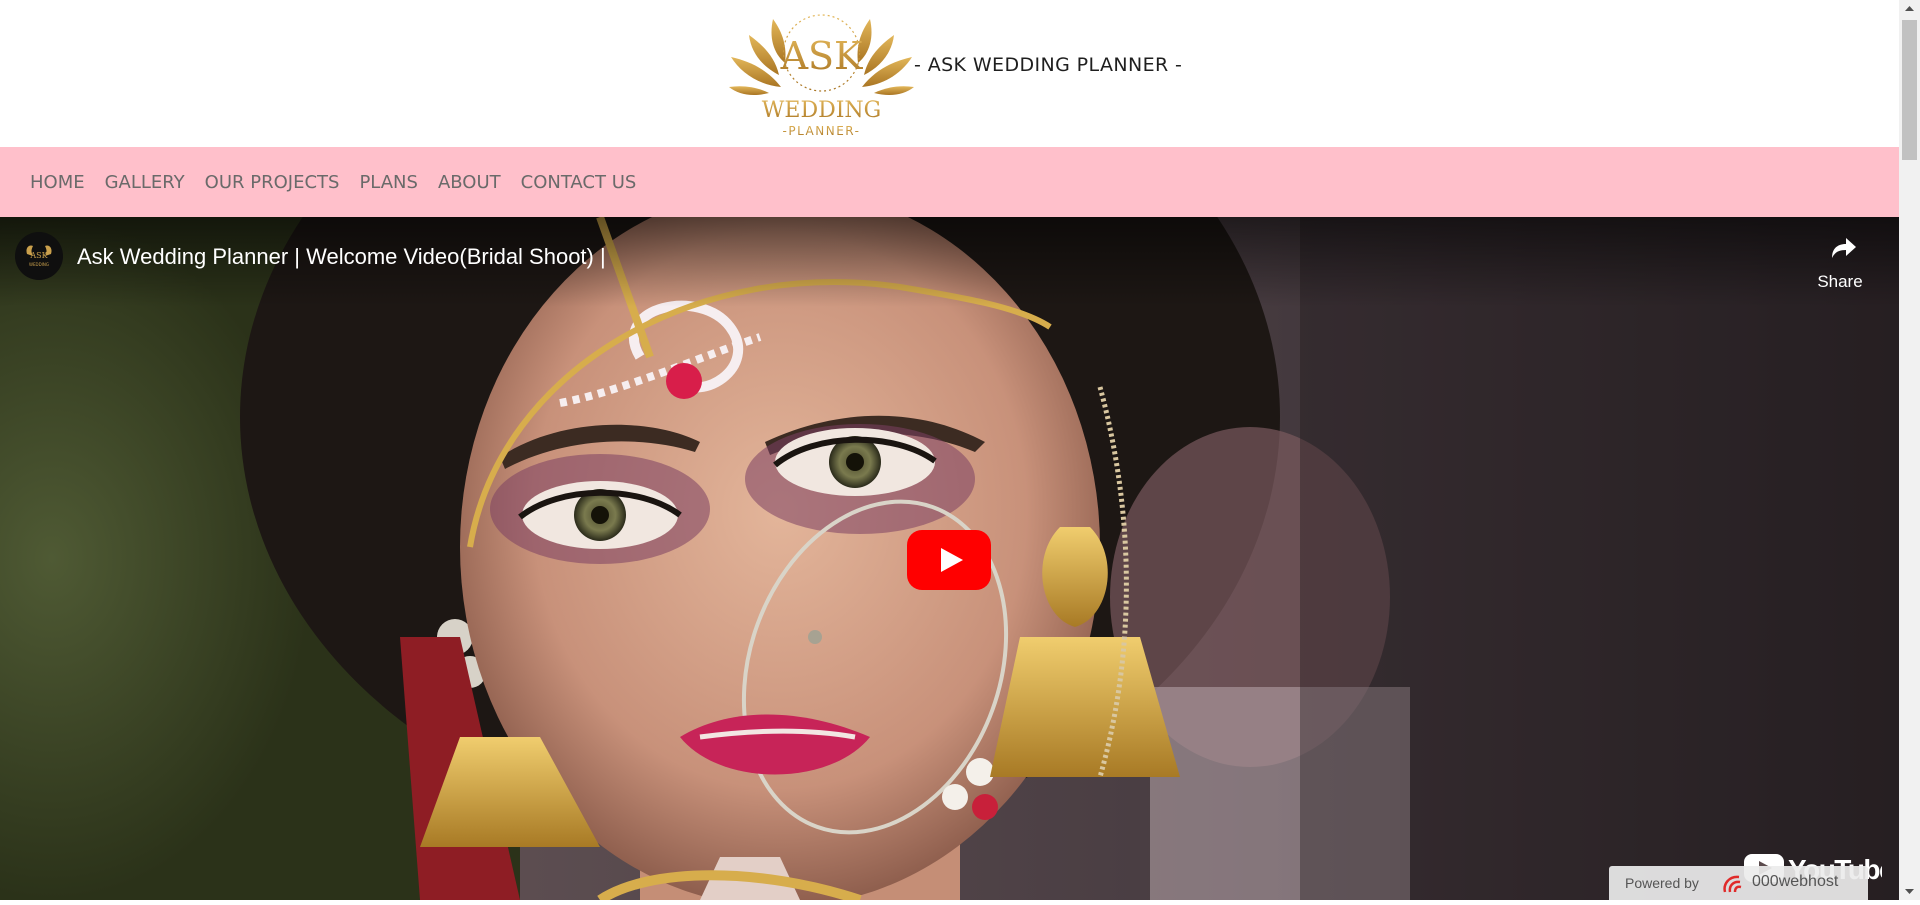 The height and width of the screenshot is (905, 1920). Describe the element at coordinates (821, 56) in the screenshot. I see `logo-text-ask: ASK` at that location.